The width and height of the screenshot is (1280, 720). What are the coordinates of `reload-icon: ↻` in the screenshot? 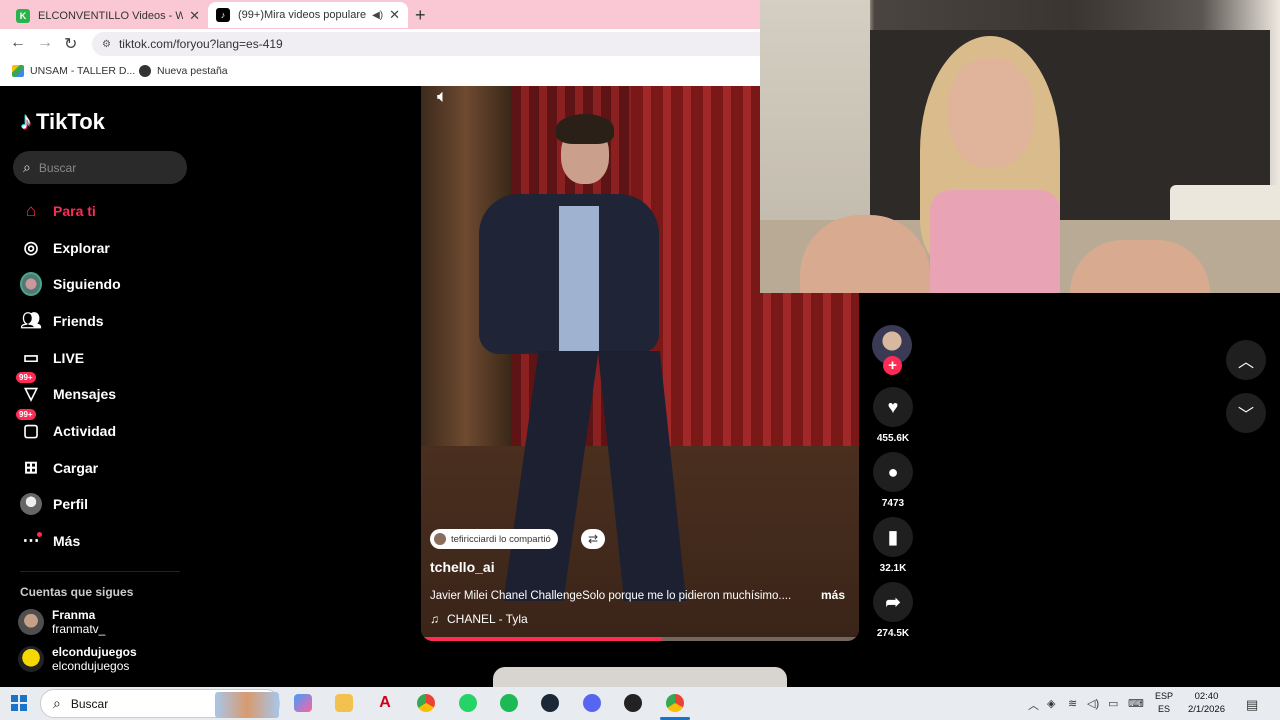 It's located at (70, 44).